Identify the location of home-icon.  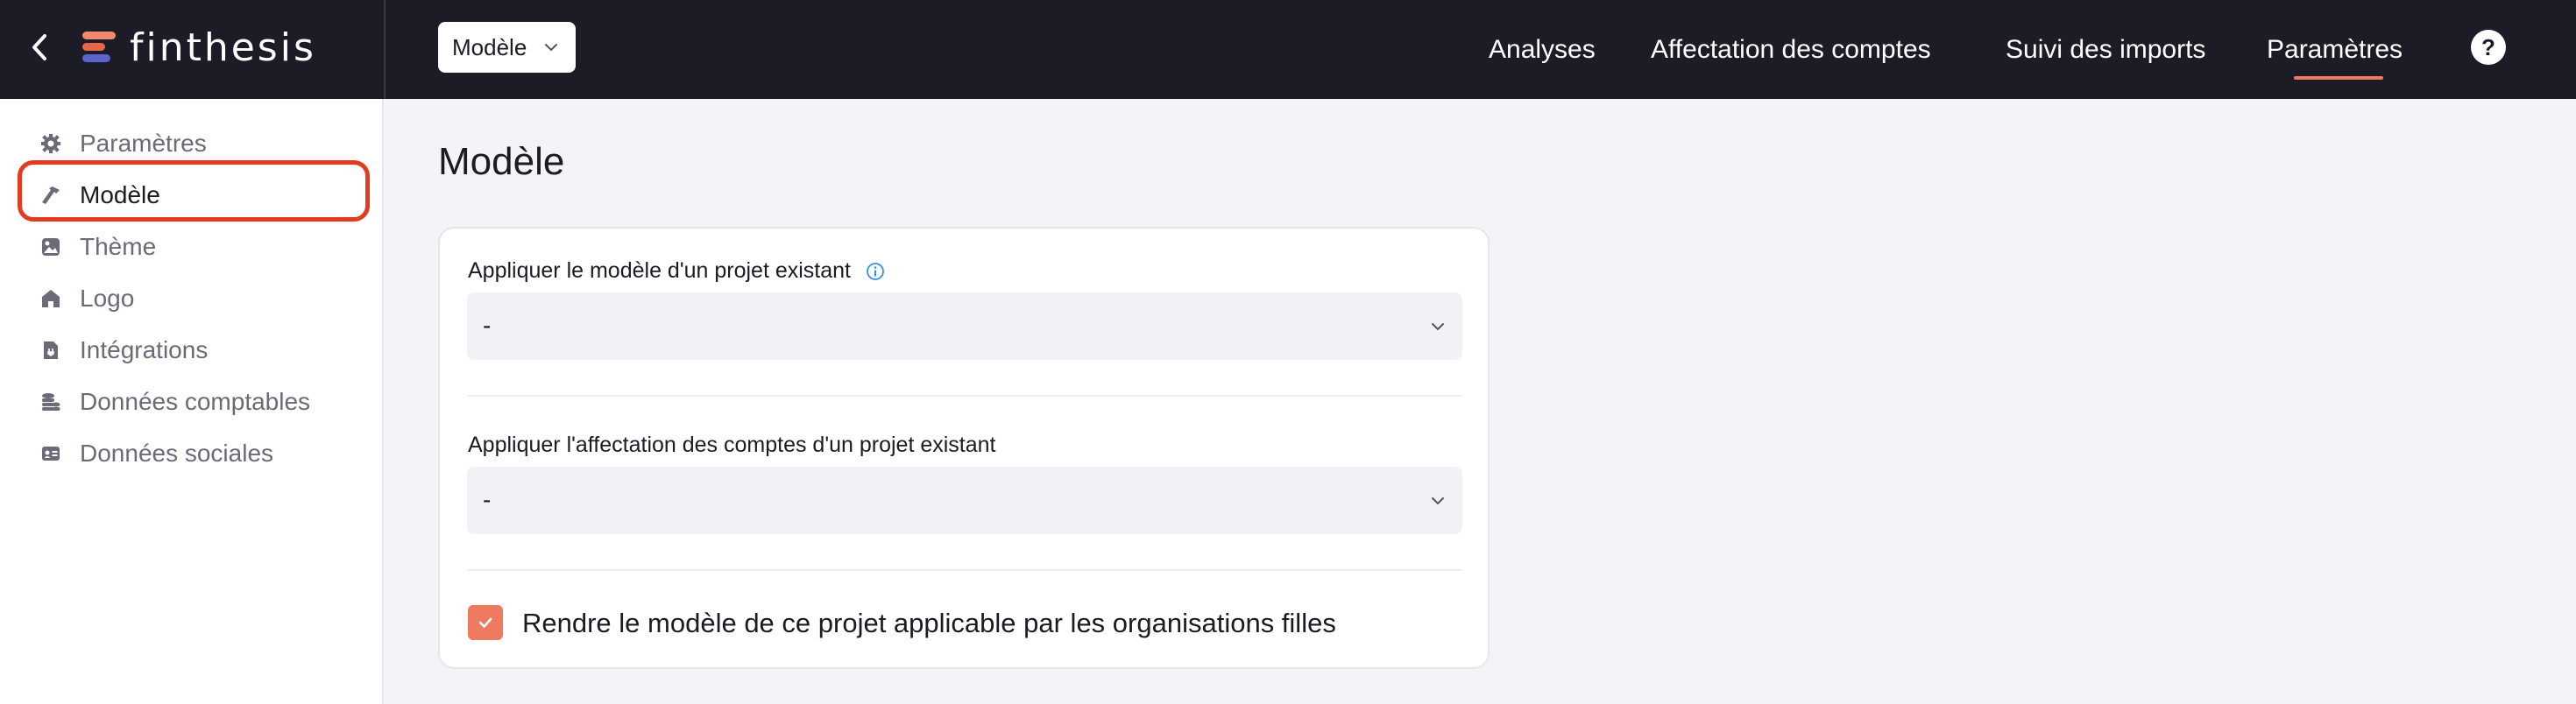
(51, 298).